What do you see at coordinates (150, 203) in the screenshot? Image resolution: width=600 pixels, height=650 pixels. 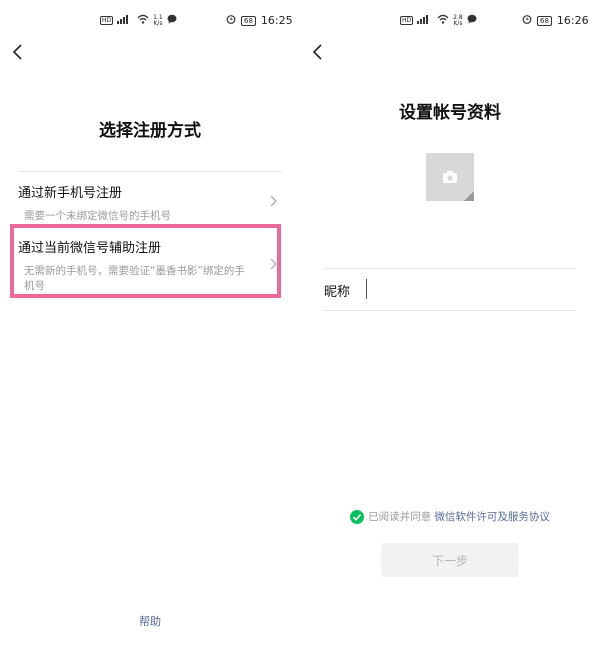 I see `option-new-phone: 通过新手机号注册 需要一个未绑定微信号的手机号` at bounding box center [150, 203].